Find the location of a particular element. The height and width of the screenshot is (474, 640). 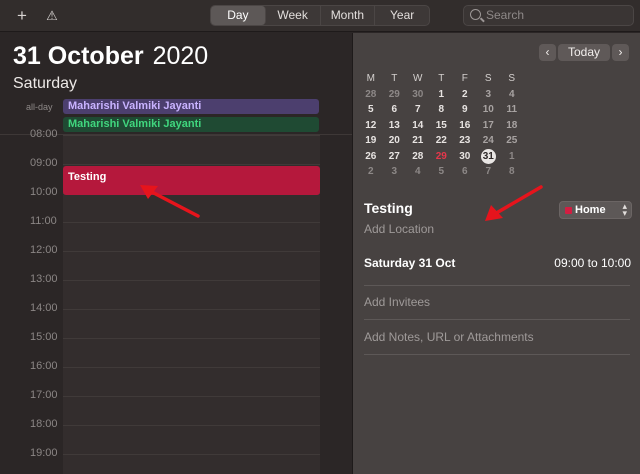

hour-label: 16:00 is located at coordinates (44, 366).